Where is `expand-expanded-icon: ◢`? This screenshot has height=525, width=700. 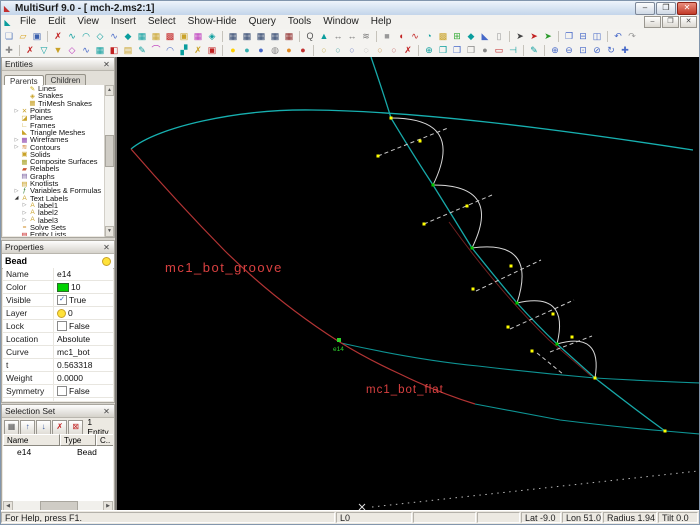 expand-expanded-icon: ◢ is located at coordinates (16, 198).